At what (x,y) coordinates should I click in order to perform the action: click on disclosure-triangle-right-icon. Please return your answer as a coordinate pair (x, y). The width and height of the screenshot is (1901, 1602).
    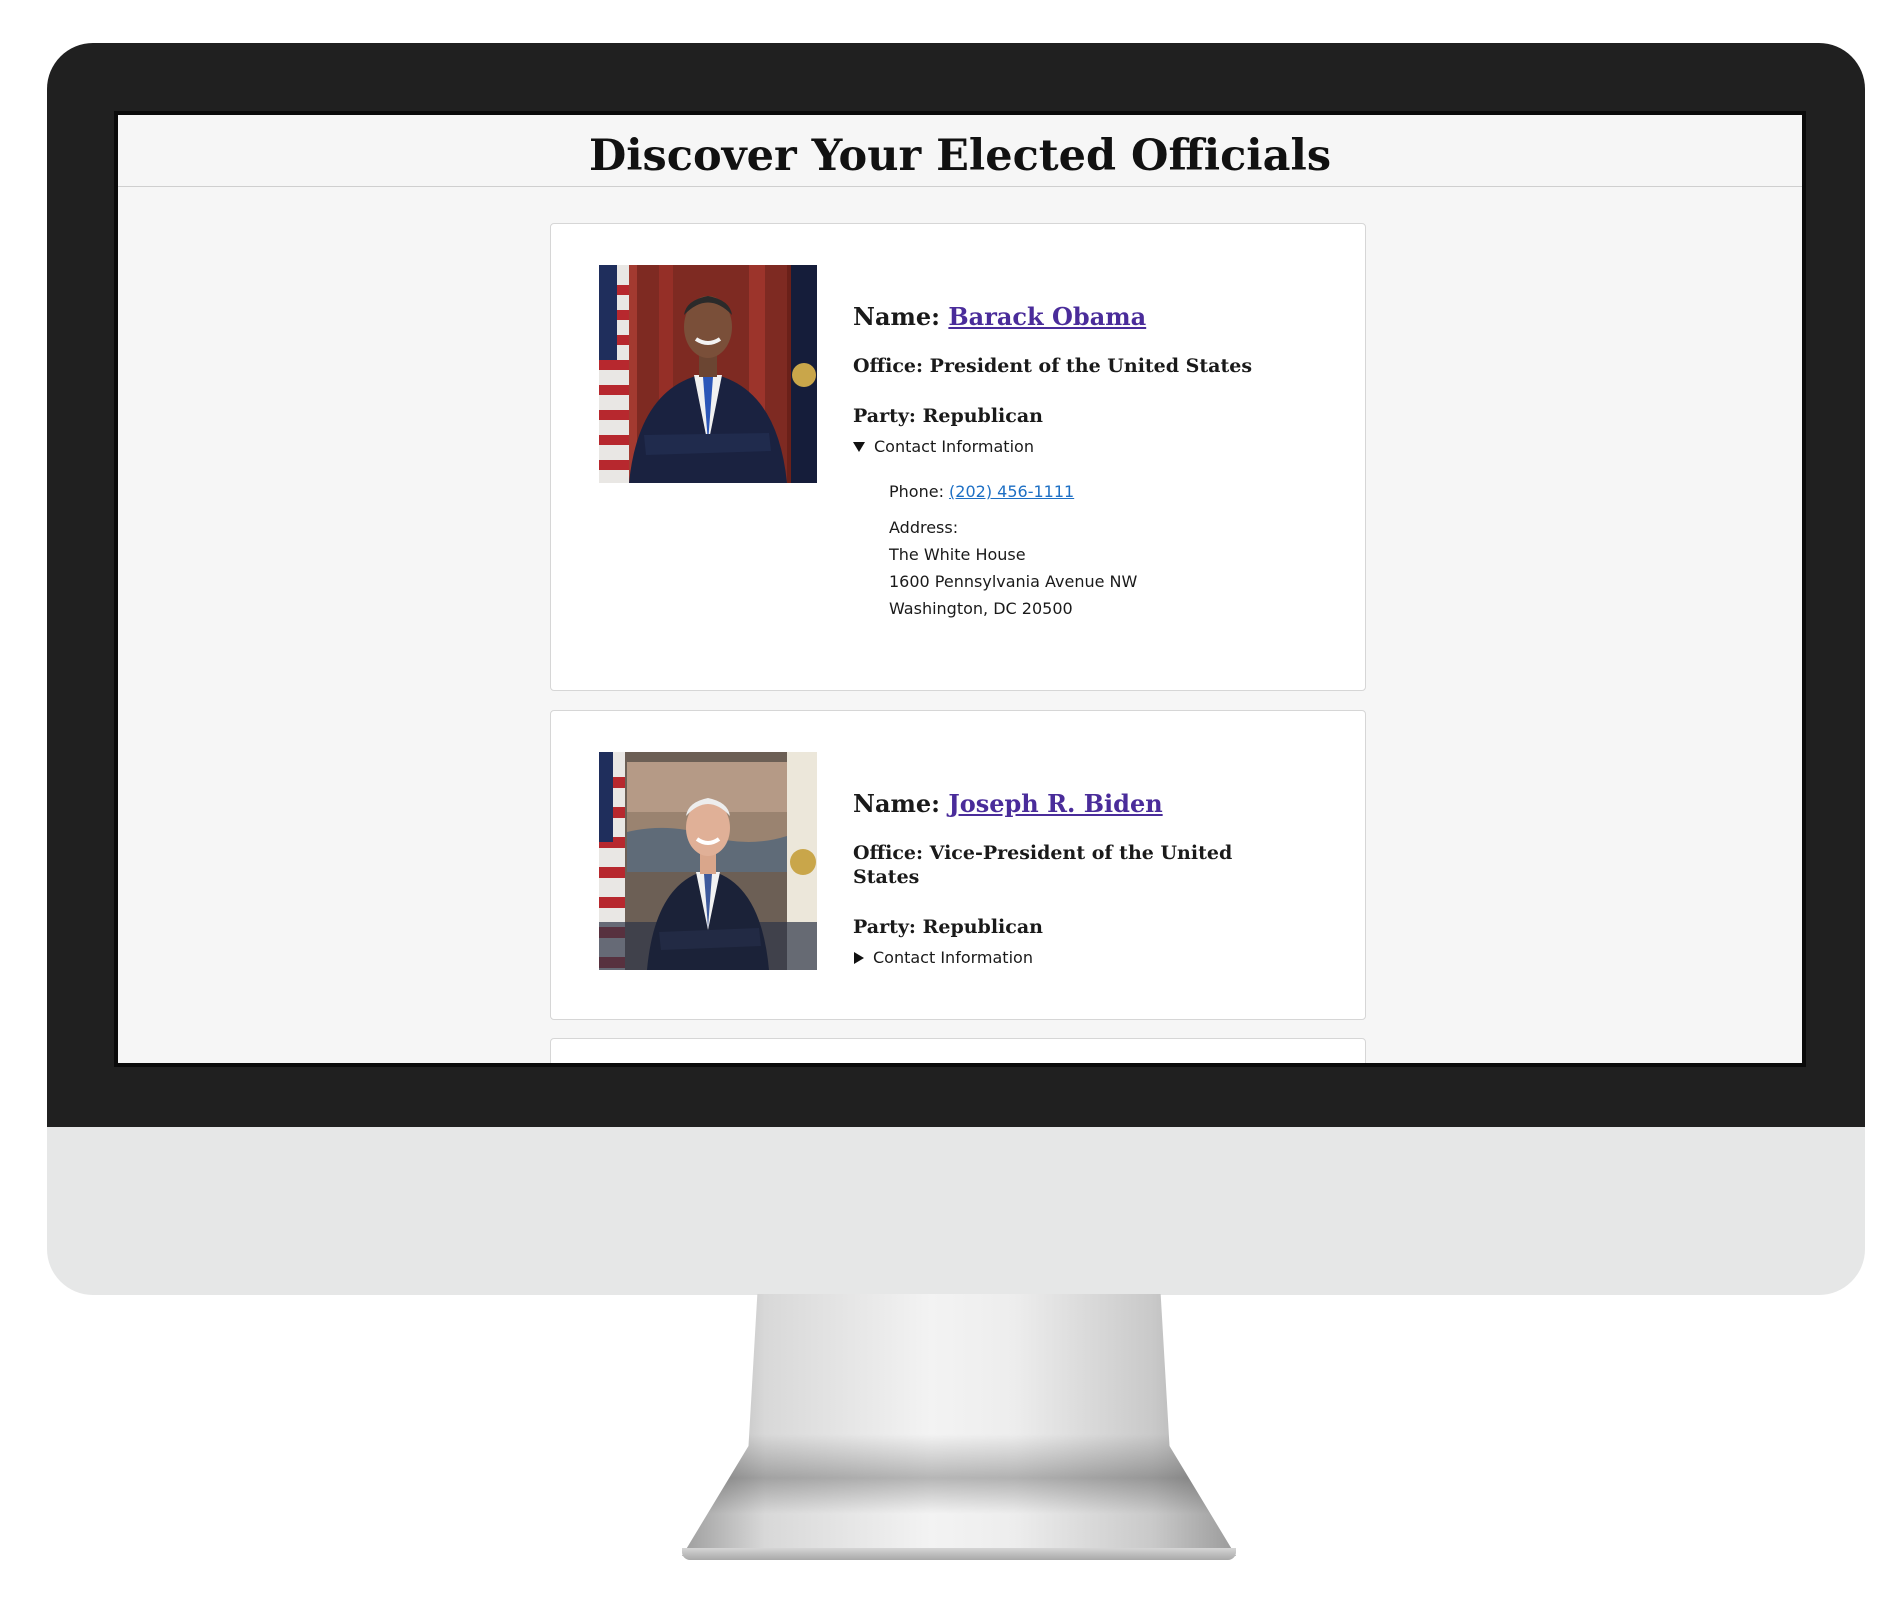
    Looking at the image, I should click on (859, 957).